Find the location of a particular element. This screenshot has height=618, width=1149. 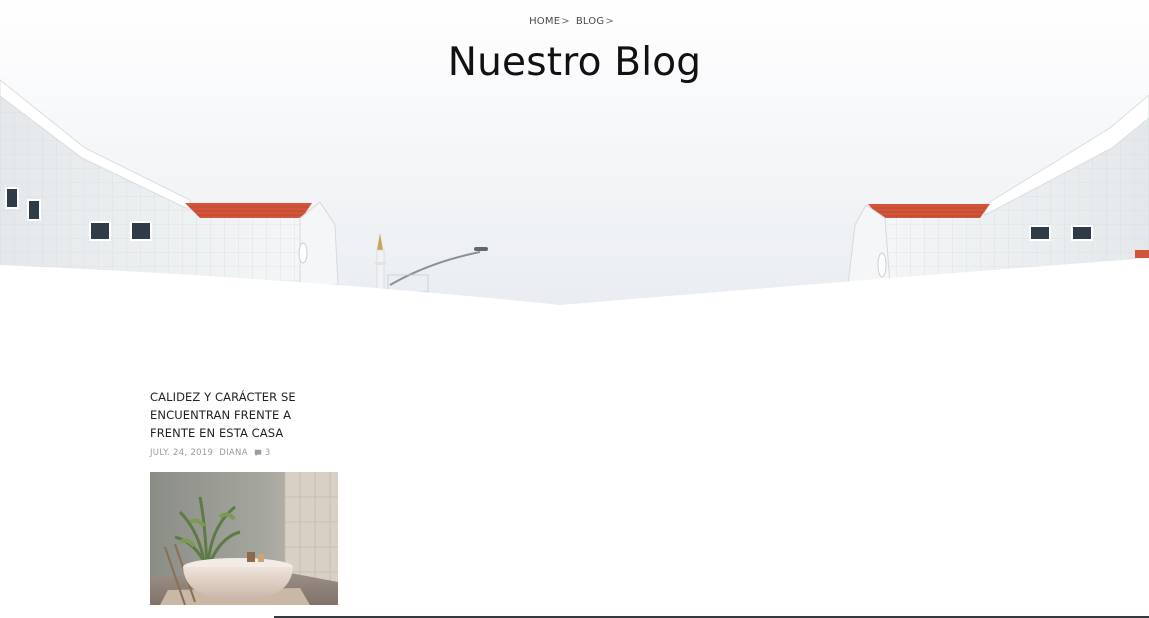

post-date: JULY. 24, 2019 is located at coordinates (182, 453).